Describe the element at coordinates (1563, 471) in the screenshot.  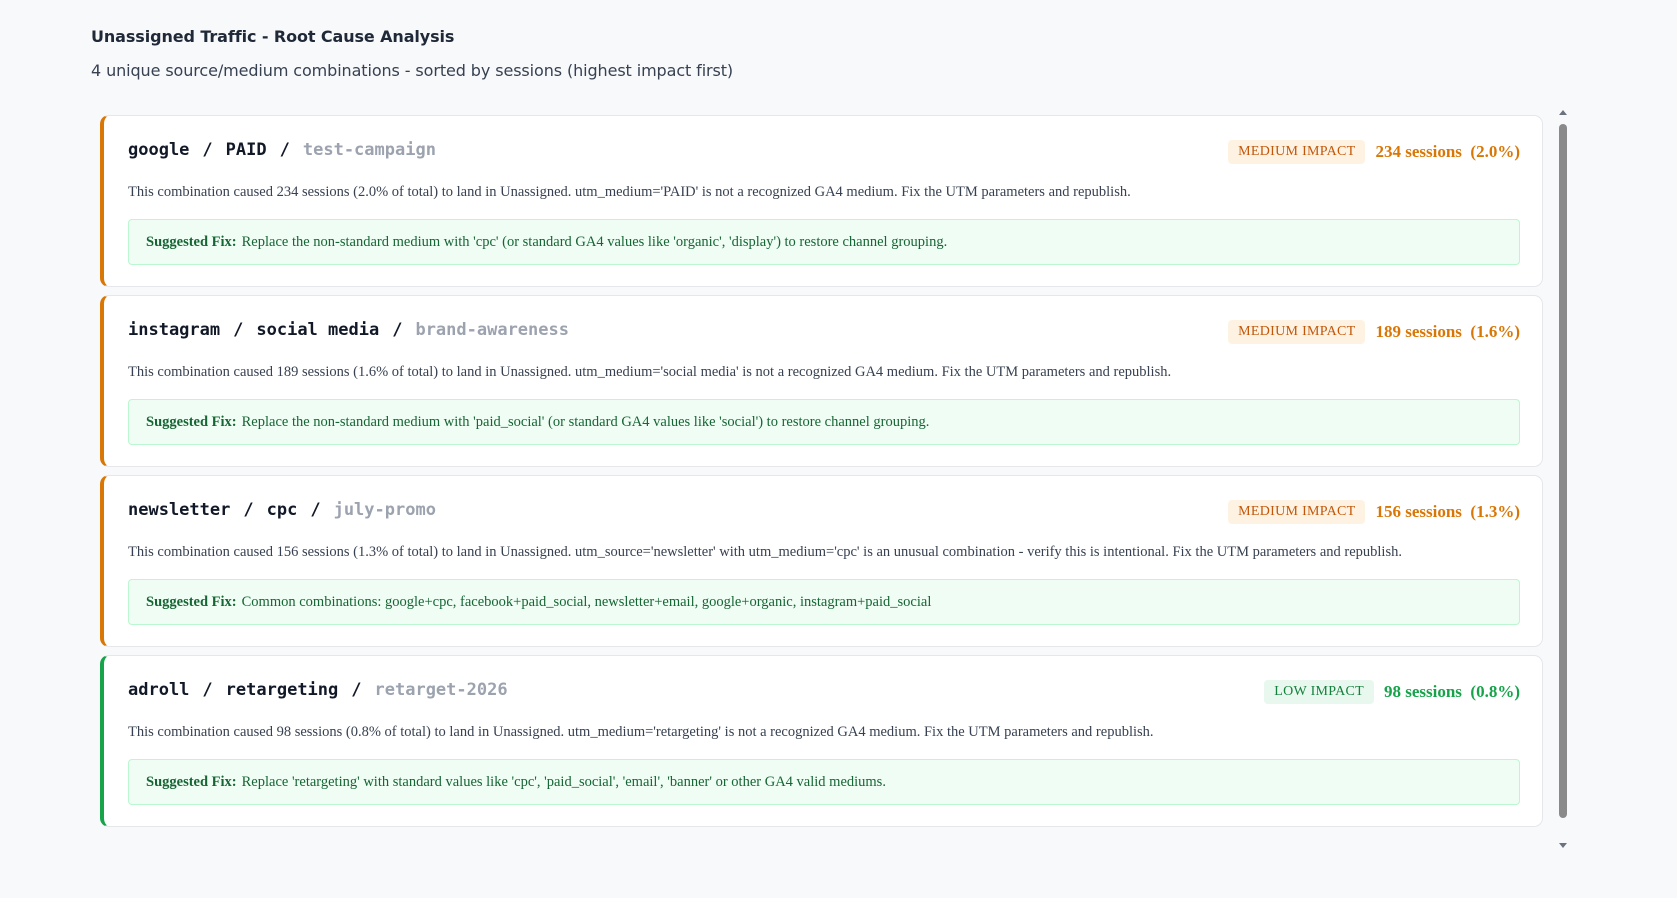
I see `scrollbar-thumb` at that location.